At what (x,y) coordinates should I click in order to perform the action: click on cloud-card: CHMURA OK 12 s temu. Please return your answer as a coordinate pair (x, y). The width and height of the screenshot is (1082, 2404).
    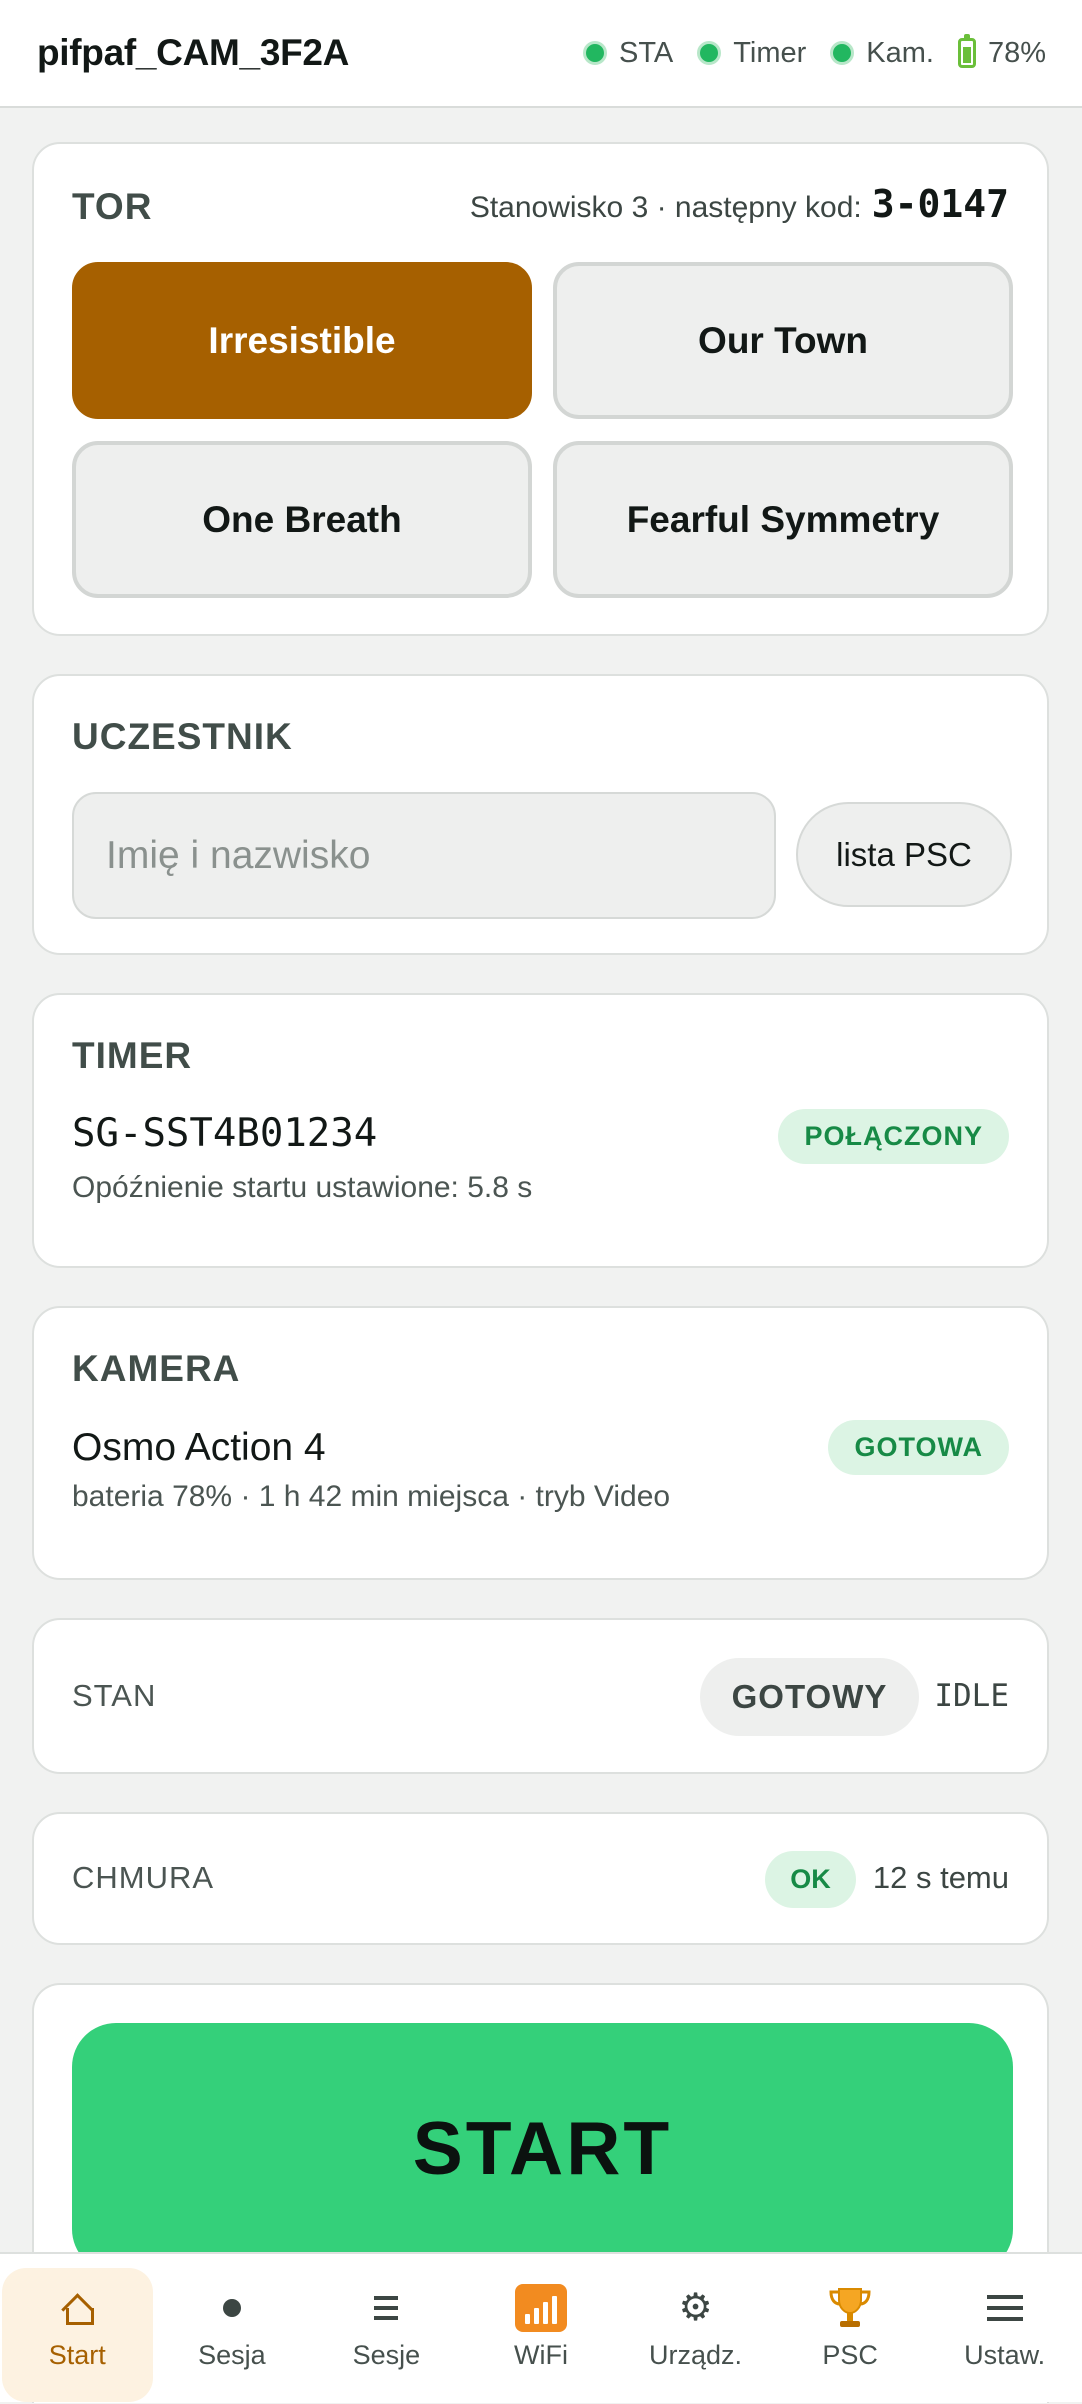
    Looking at the image, I should click on (540, 1878).